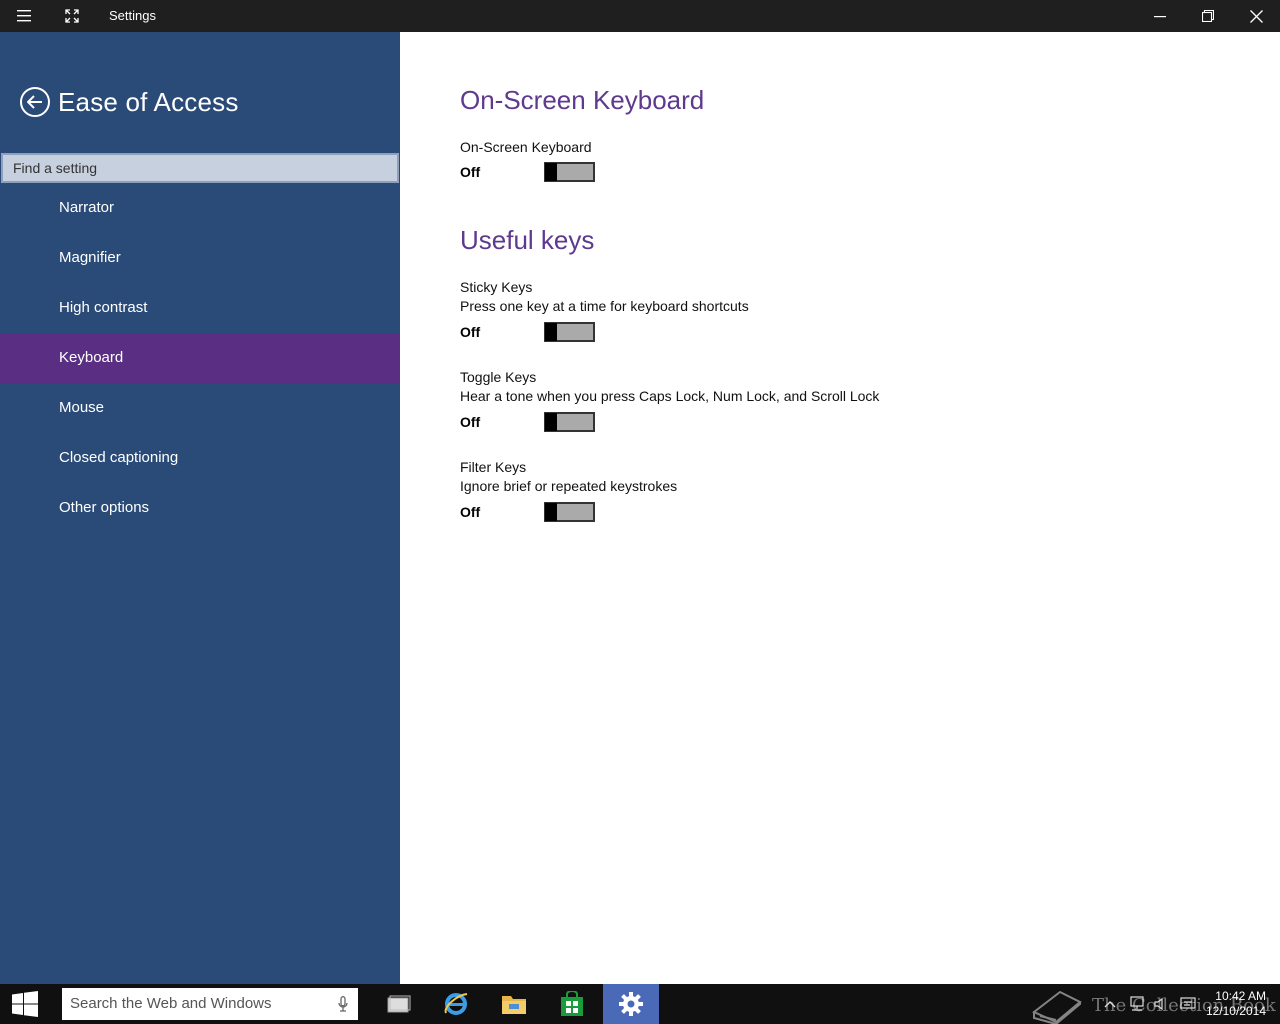 The image size is (1280, 1024). What do you see at coordinates (200, 308) in the screenshot?
I see `sidebar-item-high-contrast: High contrast` at bounding box center [200, 308].